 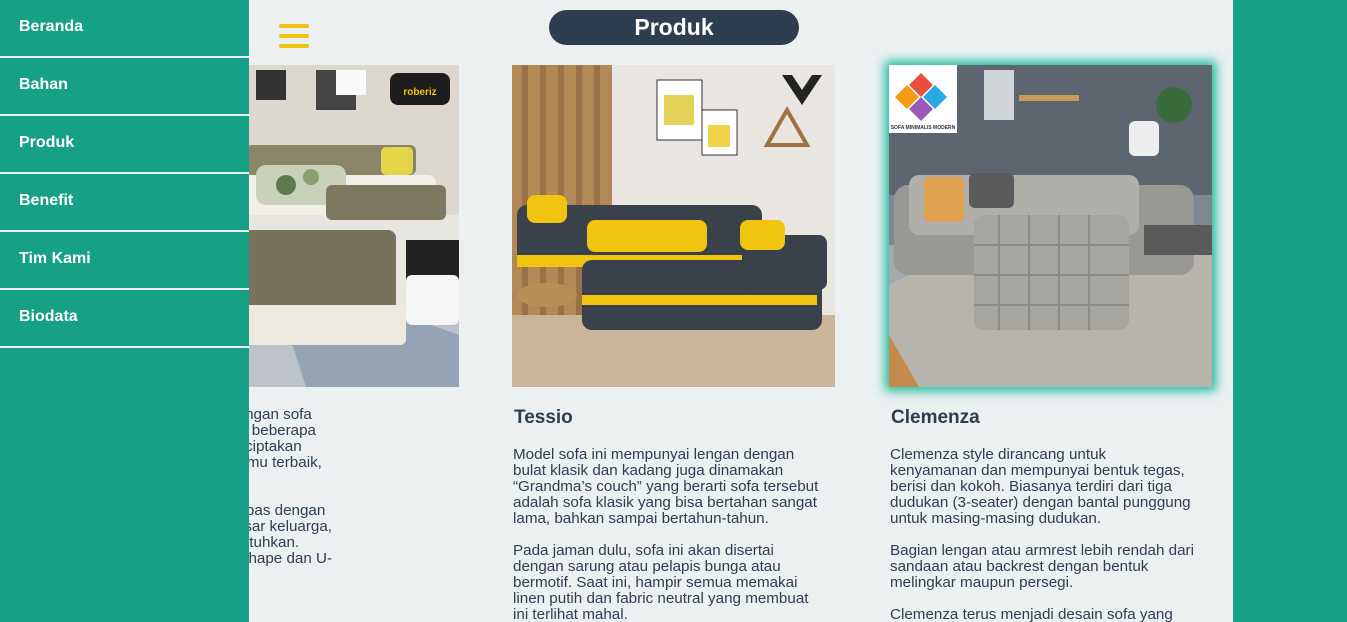 I want to click on sidebar-item-biodata: Biodata, so click(x=124, y=319).